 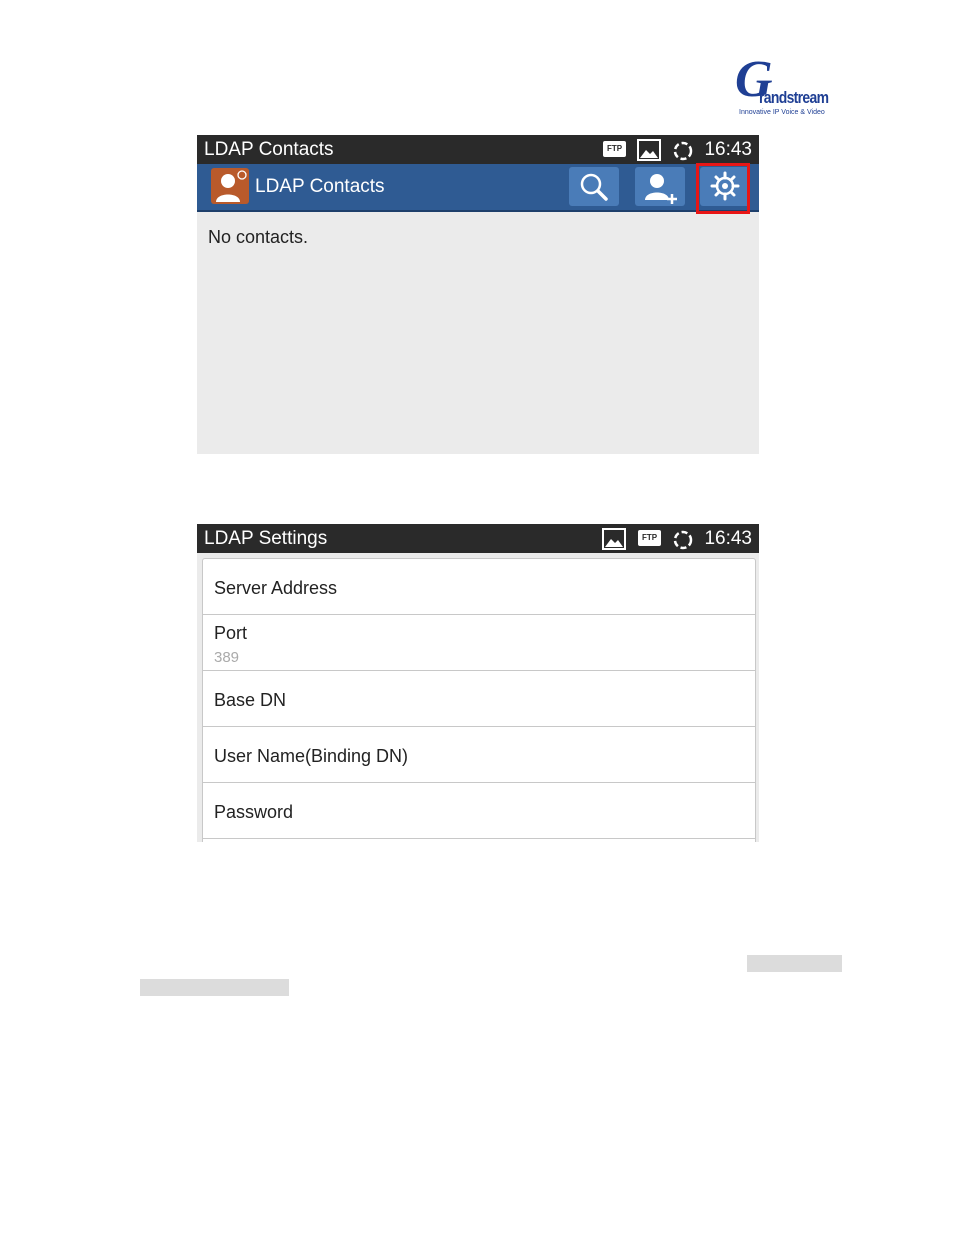 What do you see at coordinates (258, 237) in the screenshot?
I see `empty-contacts-message: No contacts.` at bounding box center [258, 237].